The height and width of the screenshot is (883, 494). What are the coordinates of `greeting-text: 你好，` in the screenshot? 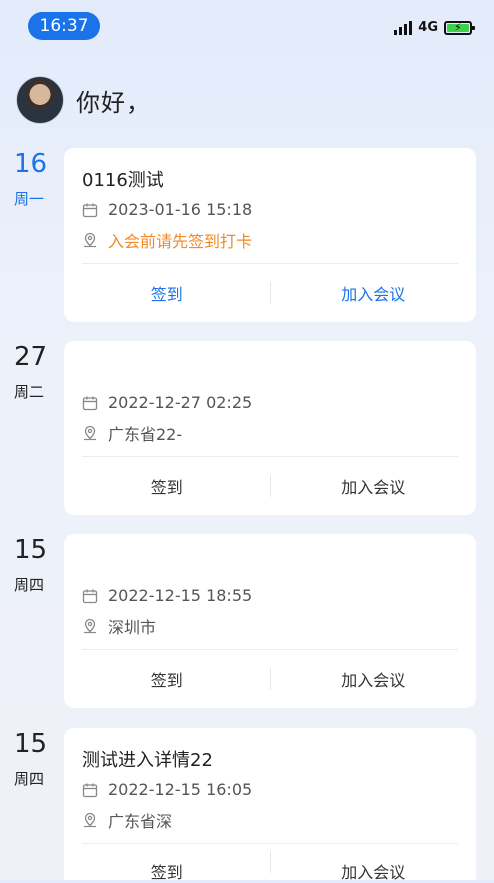 It's located at (113, 102).